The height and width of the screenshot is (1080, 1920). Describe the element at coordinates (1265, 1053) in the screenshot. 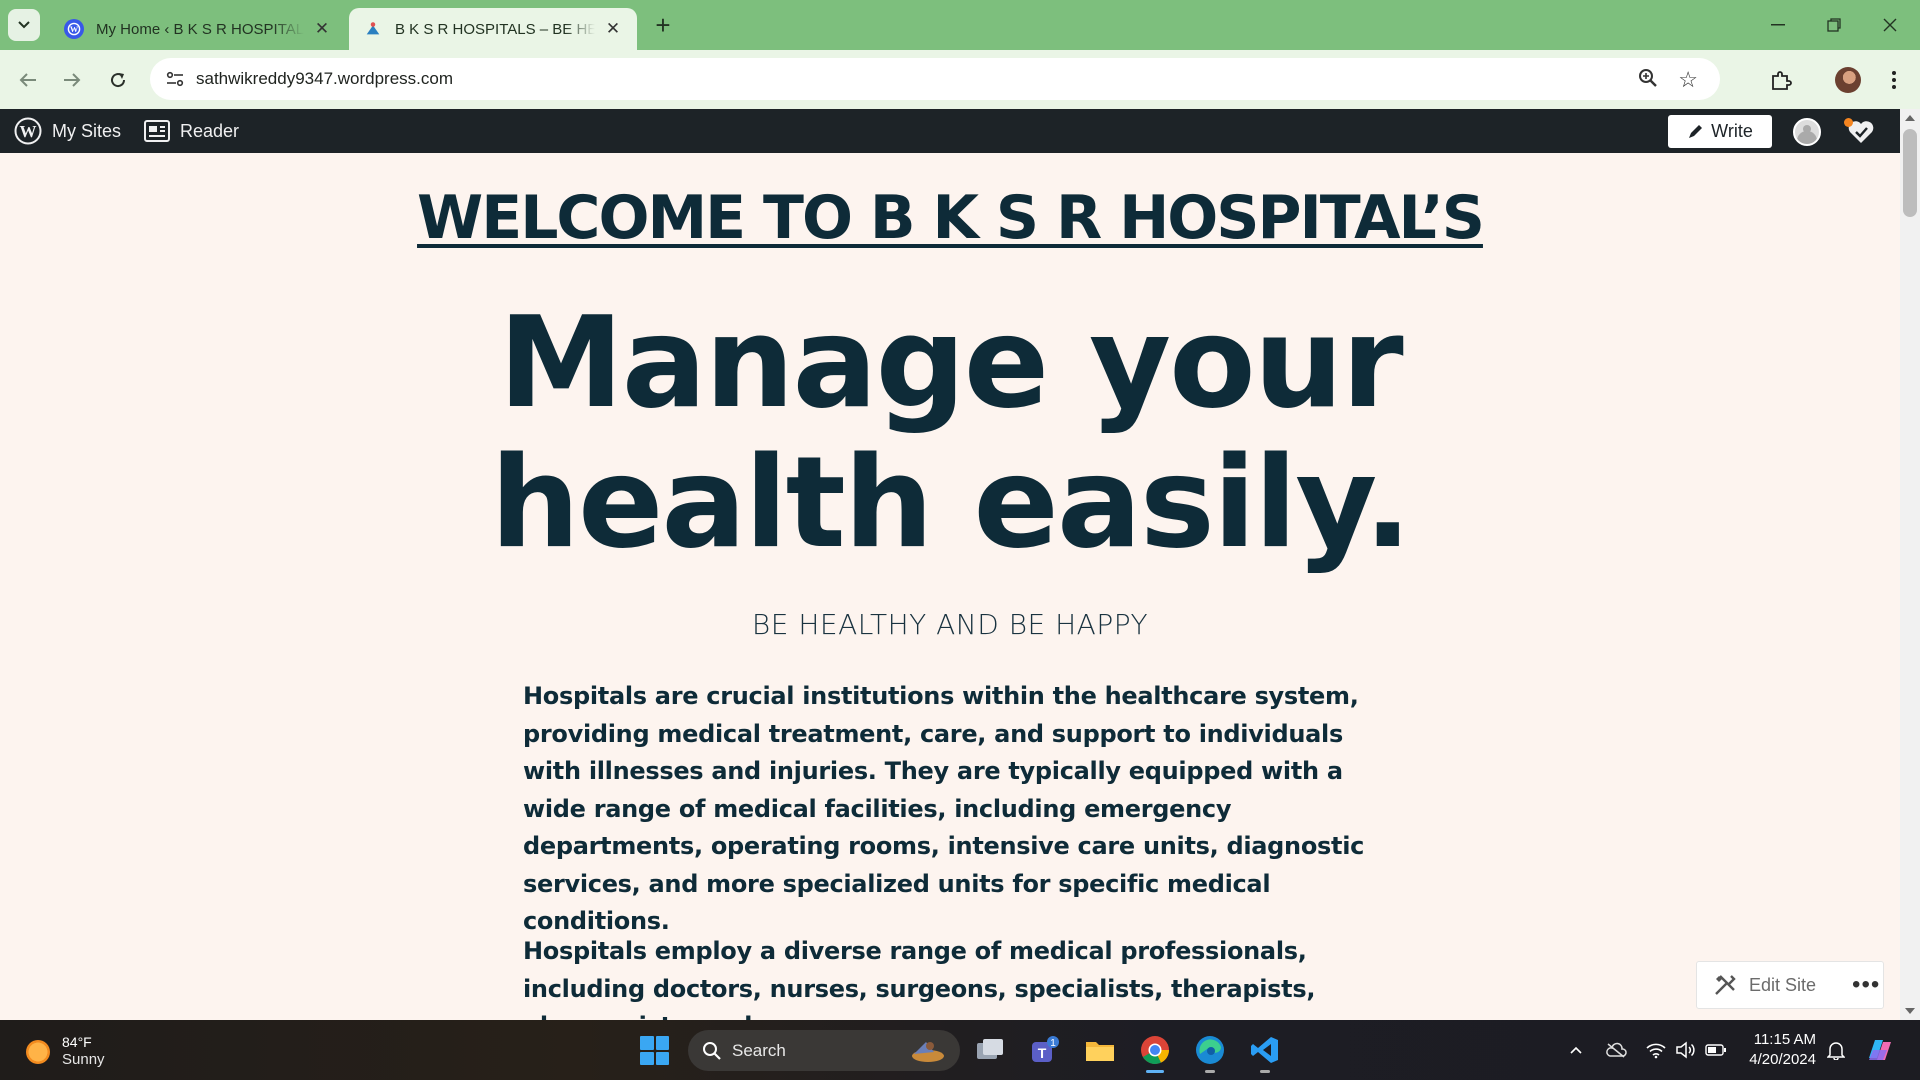

I see `vscode-icon` at that location.